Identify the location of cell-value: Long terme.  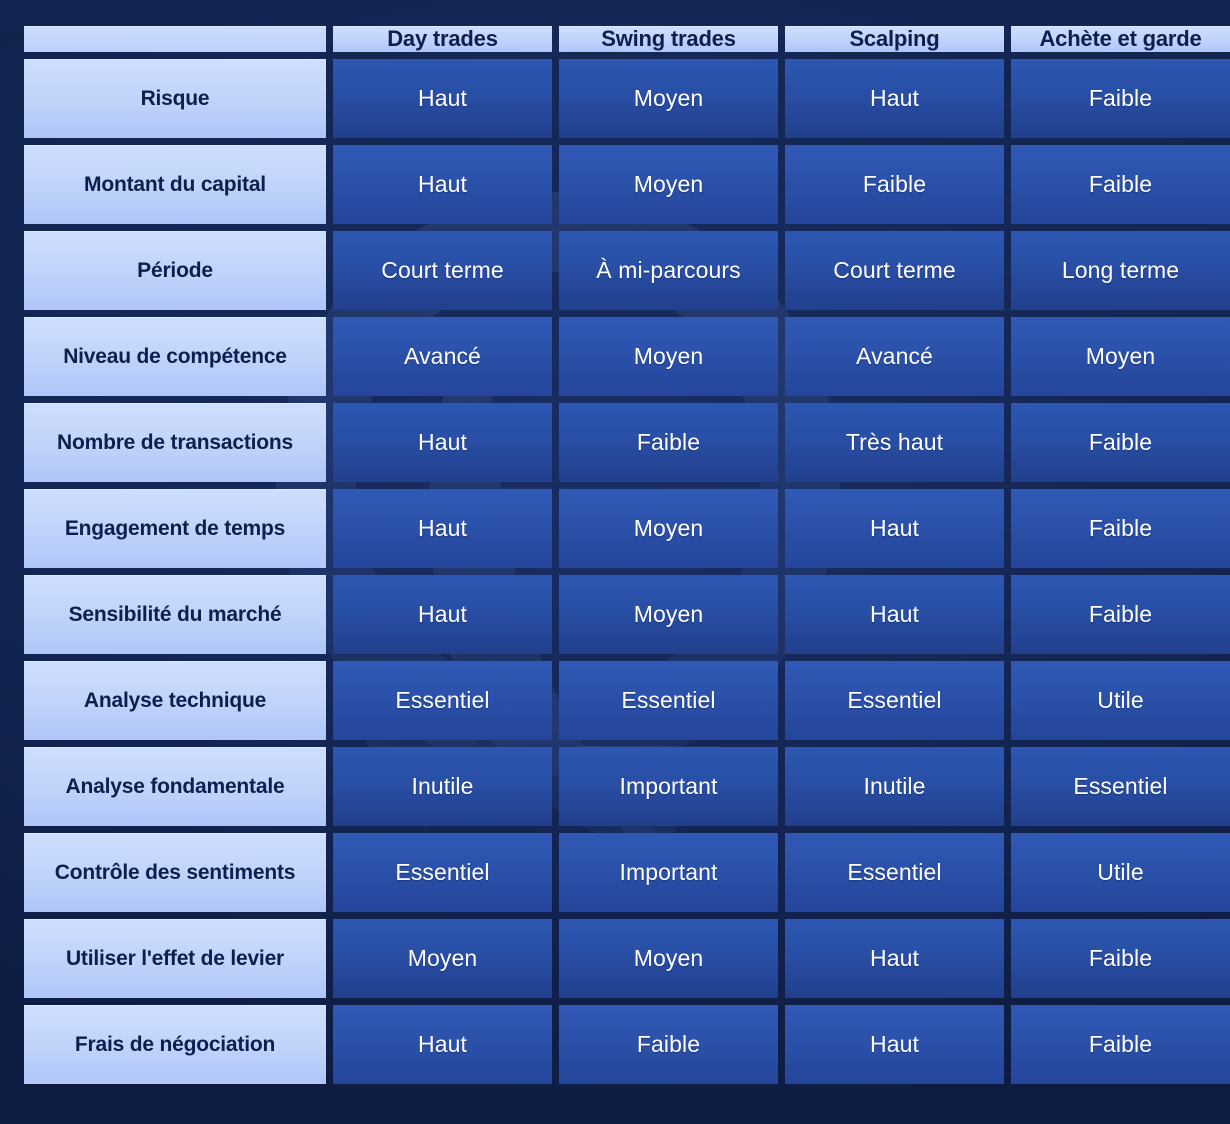
(1120, 270).